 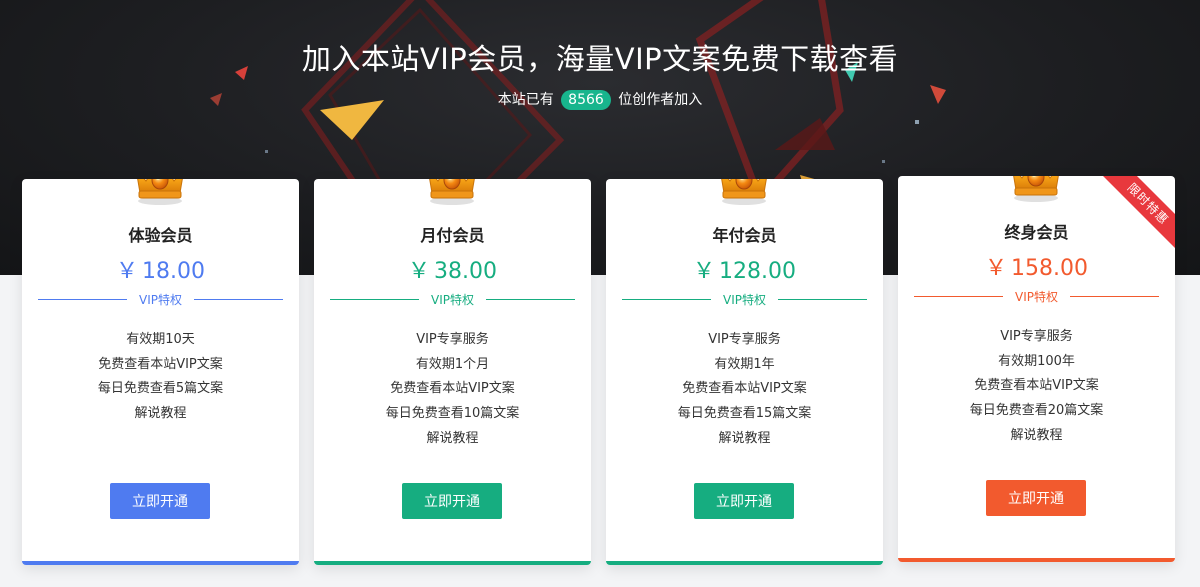 What do you see at coordinates (465, 271) in the screenshot?
I see `price-value: 38.00` at bounding box center [465, 271].